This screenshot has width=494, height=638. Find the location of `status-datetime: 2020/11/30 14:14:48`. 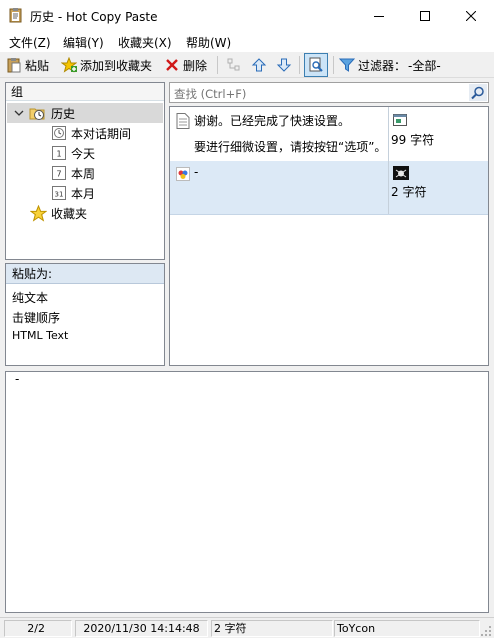

status-datetime: 2020/11/30 14:14:48 is located at coordinates (141, 628).